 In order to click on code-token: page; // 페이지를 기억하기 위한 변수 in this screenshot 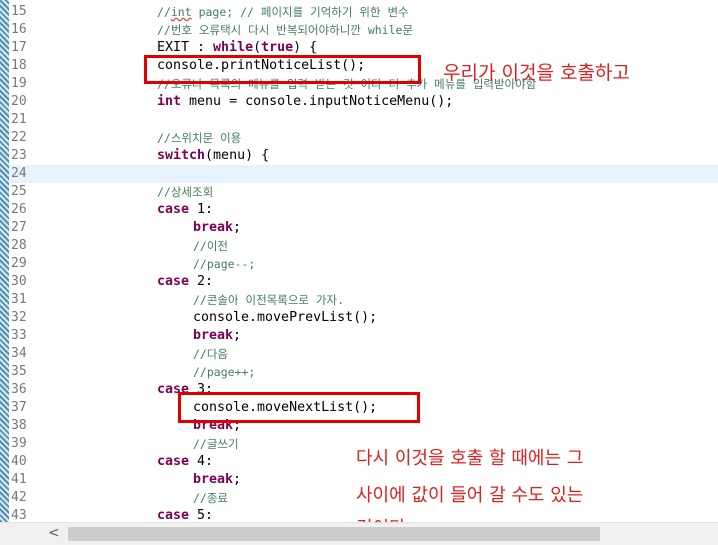, I will do `click(300, 12)`.